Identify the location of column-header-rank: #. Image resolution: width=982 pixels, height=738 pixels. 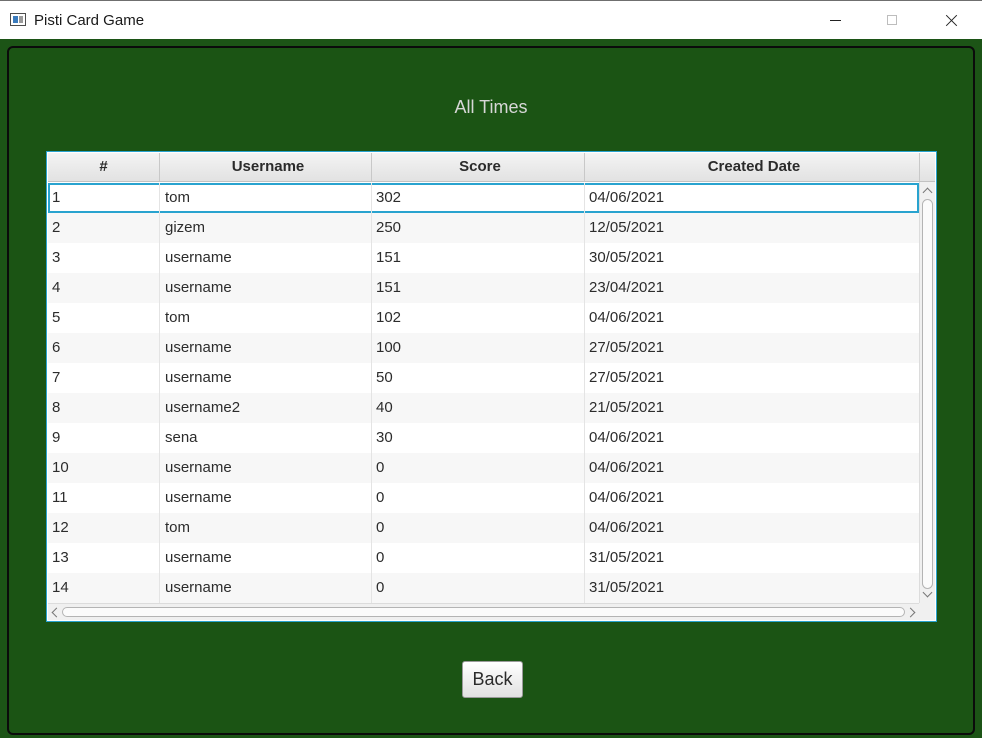
(104, 167).